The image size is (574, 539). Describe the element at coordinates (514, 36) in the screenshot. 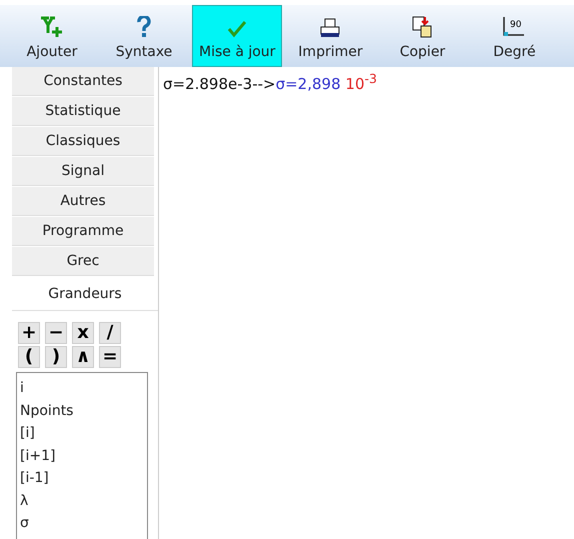

I see `toolbar-button: 90 Degré` at that location.